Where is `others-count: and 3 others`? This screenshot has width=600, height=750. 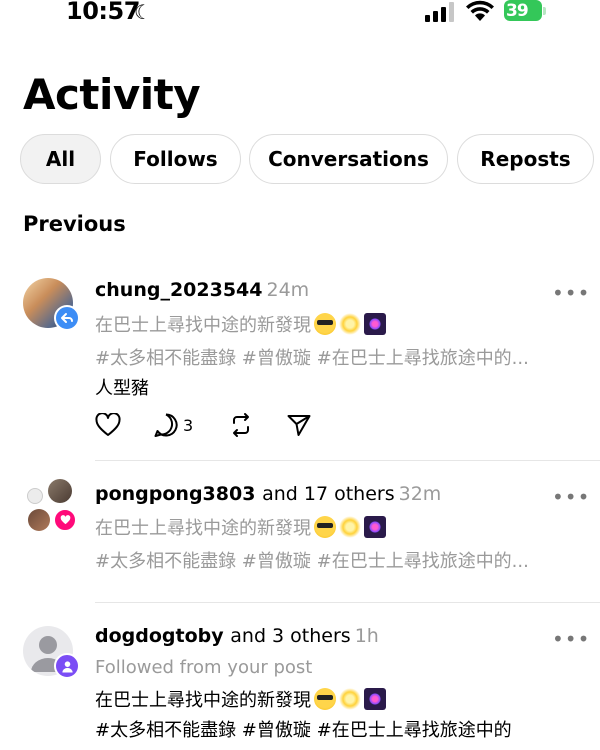
others-count: and 3 others is located at coordinates (290, 636).